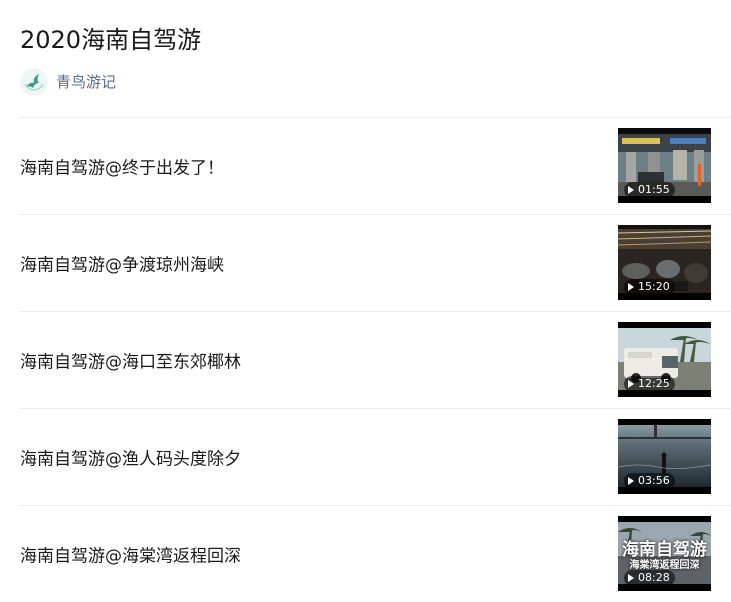 This screenshot has width=731, height=602. Describe the element at coordinates (654, 480) in the screenshot. I see `duration-text: 03:56` at that location.